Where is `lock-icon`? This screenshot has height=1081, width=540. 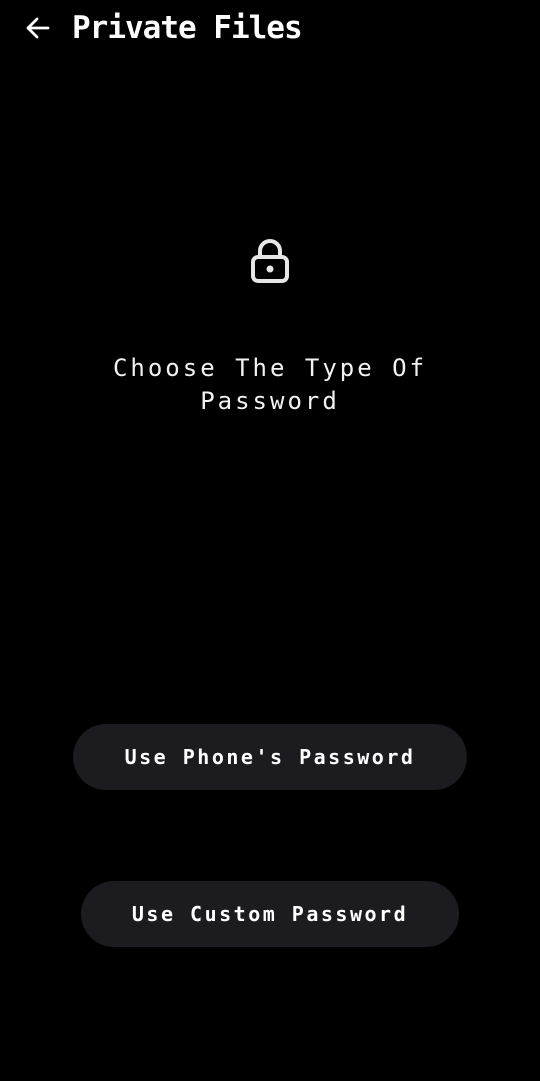 lock-icon is located at coordinates (270, 260).